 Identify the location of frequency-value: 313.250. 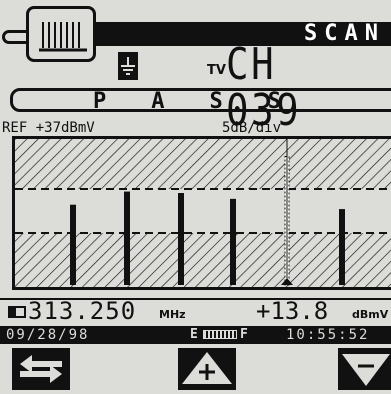
(82, 311).